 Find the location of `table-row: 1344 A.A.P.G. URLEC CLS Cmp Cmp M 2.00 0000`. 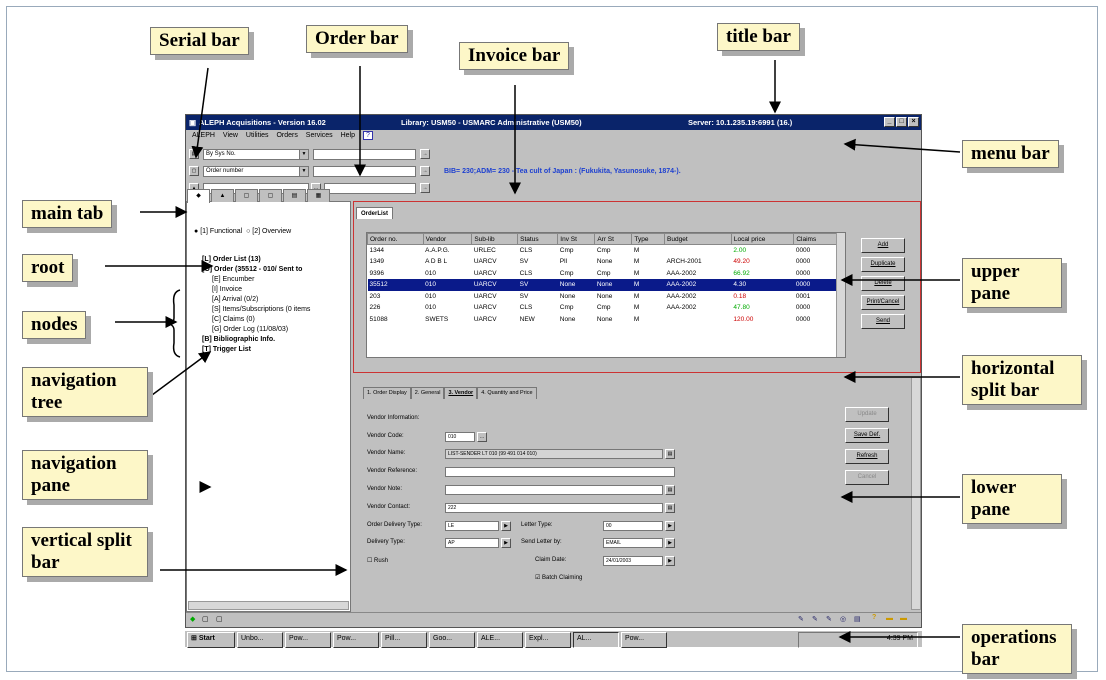

table-row: 1344 A.A.P.G. URLEC CLS Cmp Cmp M 2.00 0000 is located at coordinates (602, 251).